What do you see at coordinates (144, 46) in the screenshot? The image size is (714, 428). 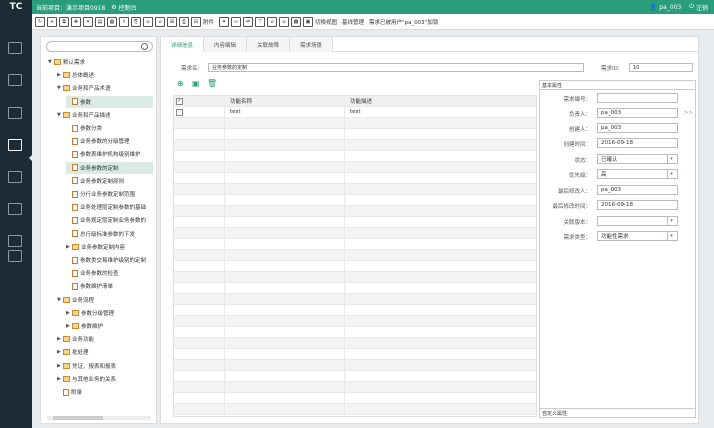 I see `search-icon` at bounding box center [144, 46].